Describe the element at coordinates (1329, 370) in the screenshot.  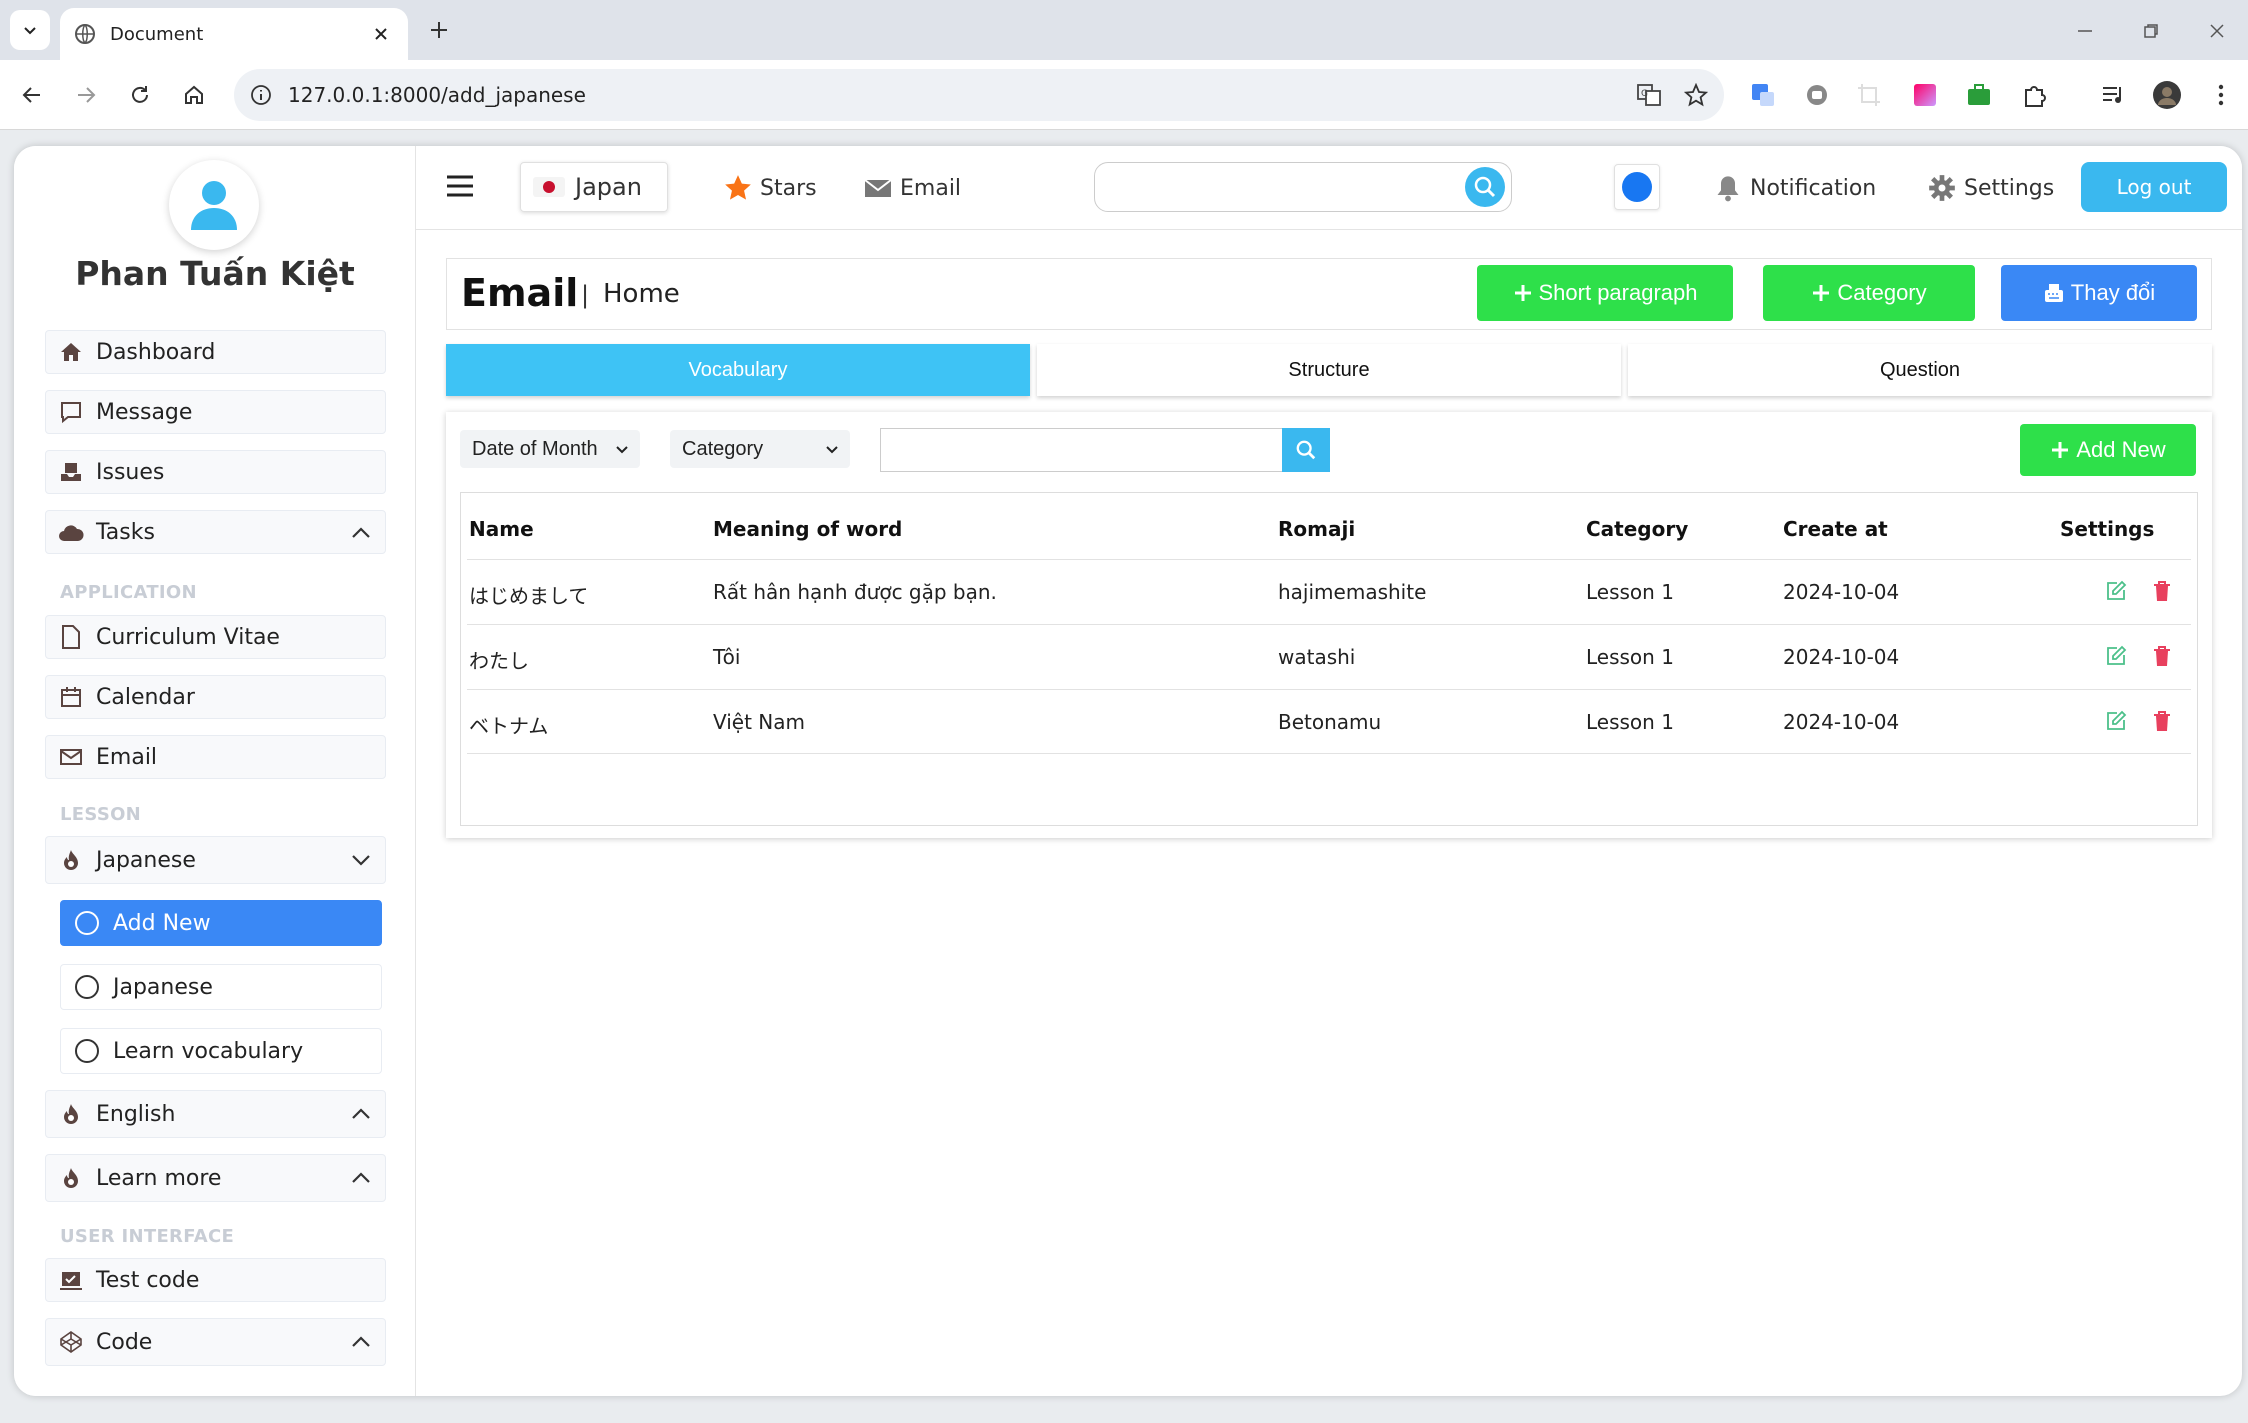
I see `tab-structure: Structure` at that location.